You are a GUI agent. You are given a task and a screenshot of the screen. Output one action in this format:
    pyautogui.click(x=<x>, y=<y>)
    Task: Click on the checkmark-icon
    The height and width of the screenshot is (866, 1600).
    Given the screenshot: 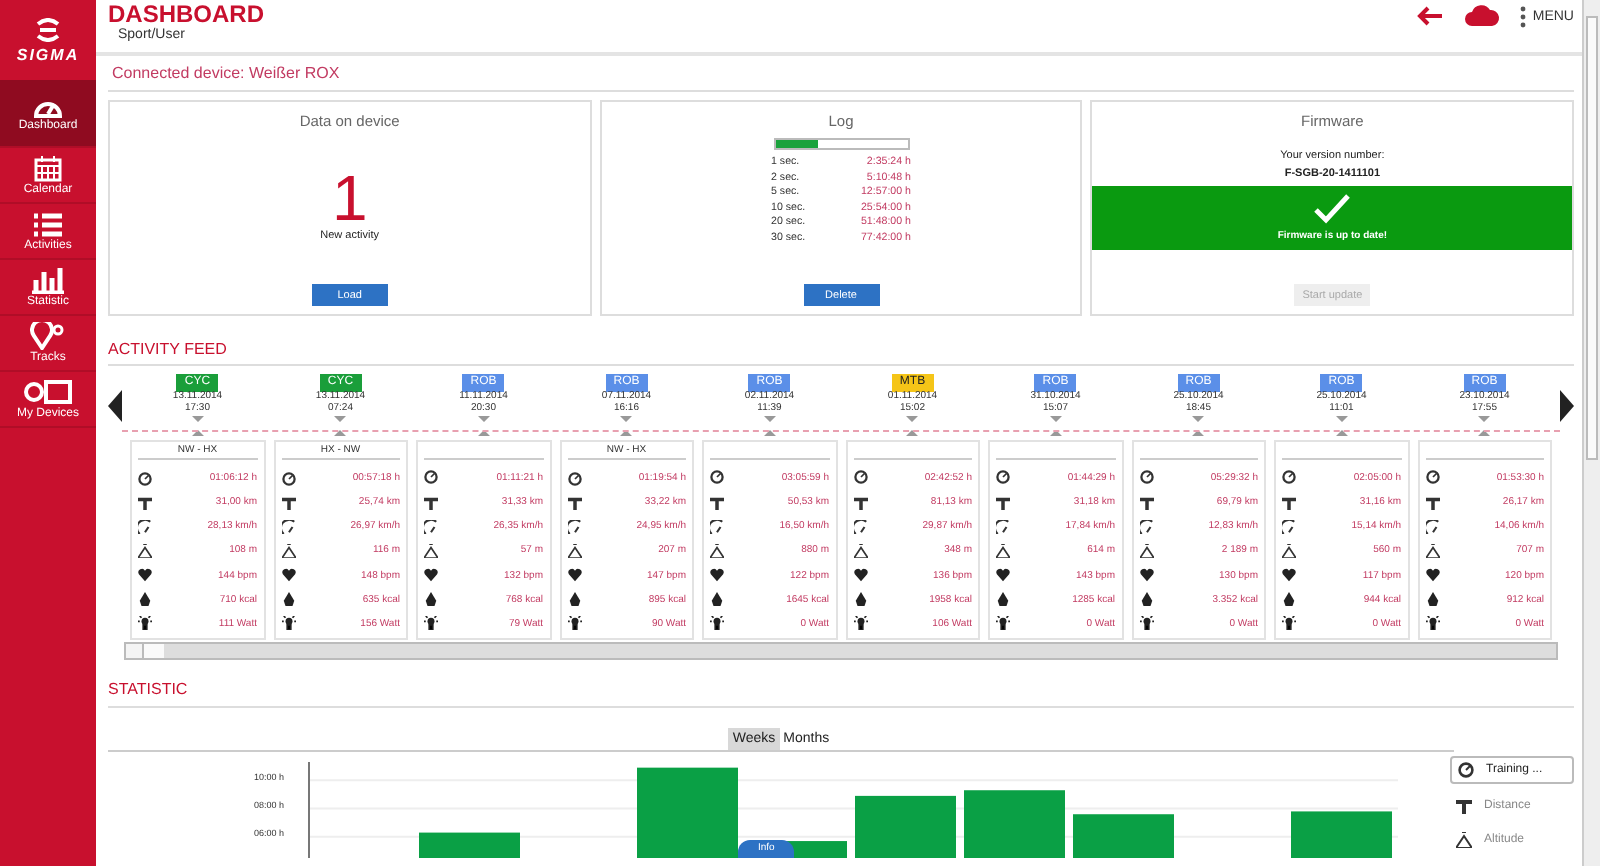 What is the action you would take?
    pyautogui.click(x=1332, y=209)
    